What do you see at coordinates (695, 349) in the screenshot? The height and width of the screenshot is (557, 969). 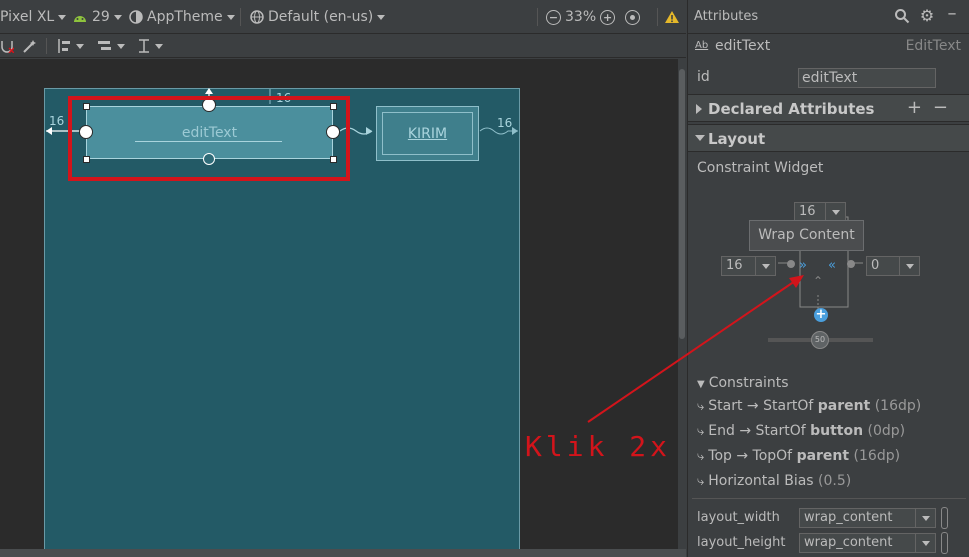 I see `annotation-arrow` at bounding box center [695, 349].